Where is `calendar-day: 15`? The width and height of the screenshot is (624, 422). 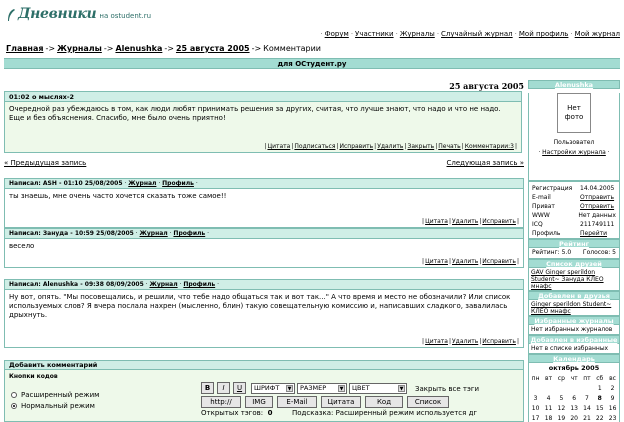
calendar-day: 15 is located at coordinates (599, 408).